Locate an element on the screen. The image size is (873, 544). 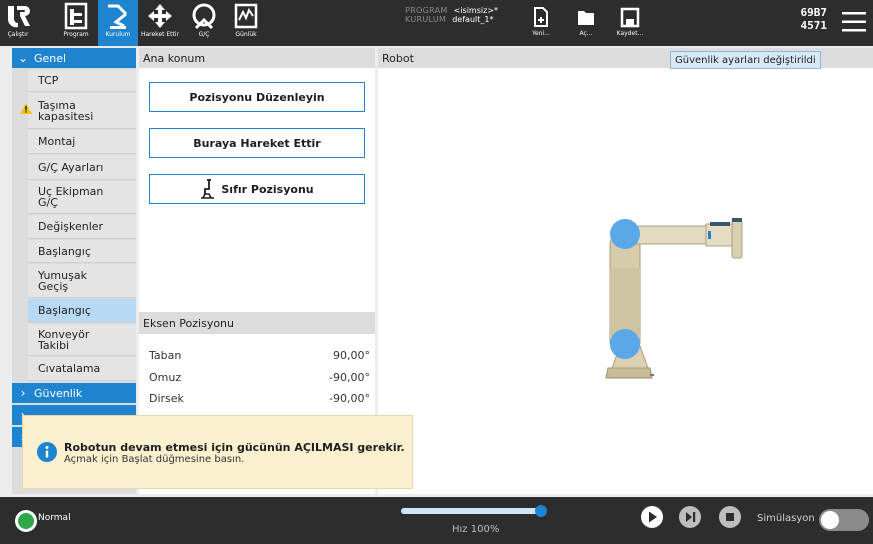
chevron-right-icon: › is located at coordinates (23, 393).